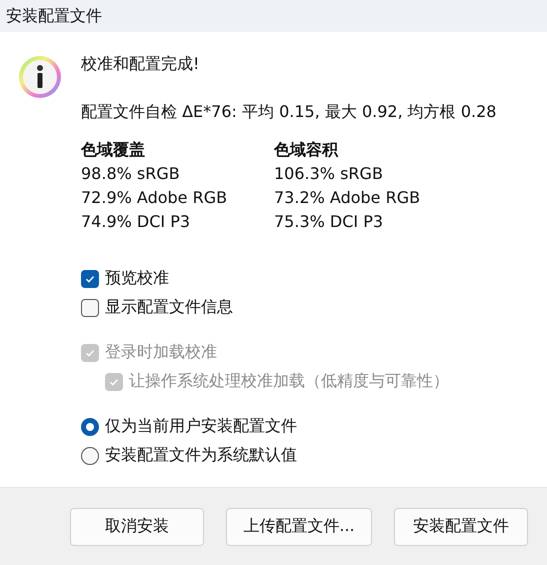  What do you see at coordinates (307, 150) in the screenshot?
I see `gamut-heading: 色域容积` at bounding box center [307, 150].